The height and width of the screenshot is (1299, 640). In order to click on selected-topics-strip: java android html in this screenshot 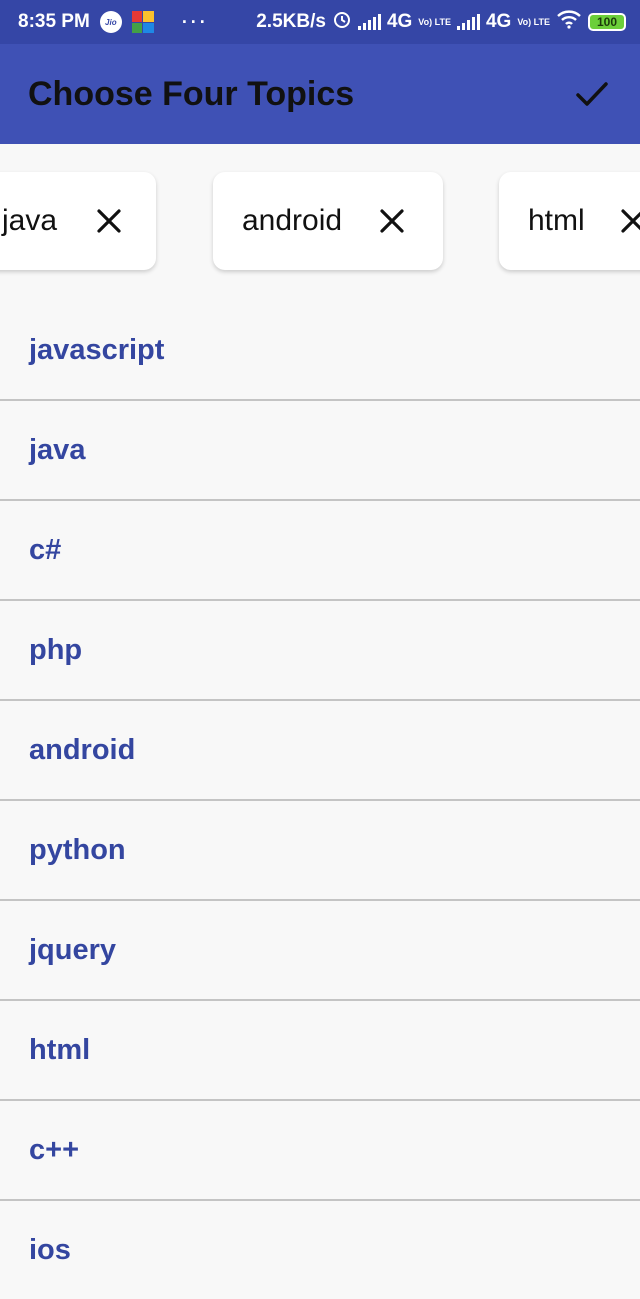, I will do `click(320, 219)`.